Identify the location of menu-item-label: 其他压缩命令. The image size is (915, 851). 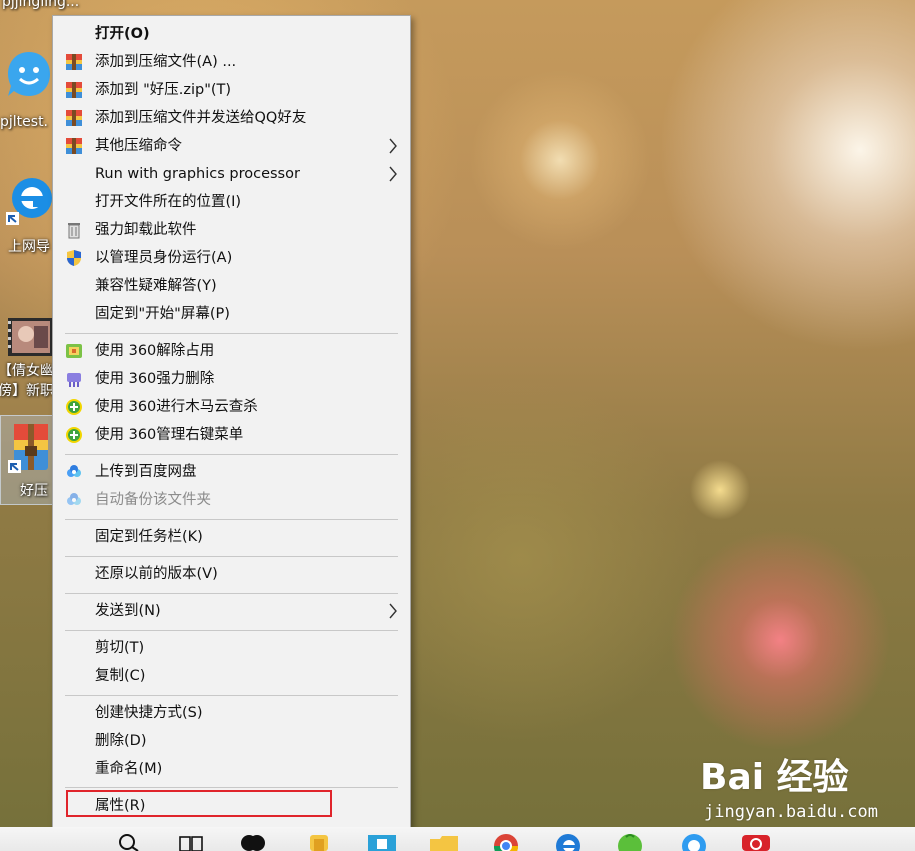
(138, 146).